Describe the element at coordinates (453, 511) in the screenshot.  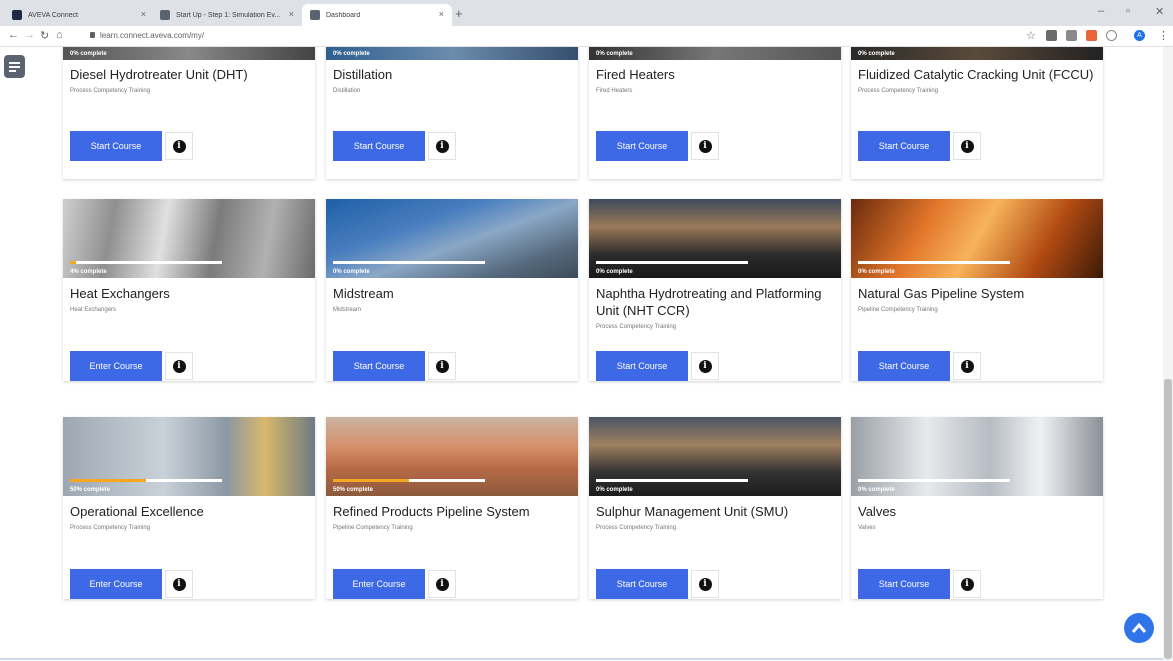
I see `course-title: Refined Products Pipeline System` at that location.